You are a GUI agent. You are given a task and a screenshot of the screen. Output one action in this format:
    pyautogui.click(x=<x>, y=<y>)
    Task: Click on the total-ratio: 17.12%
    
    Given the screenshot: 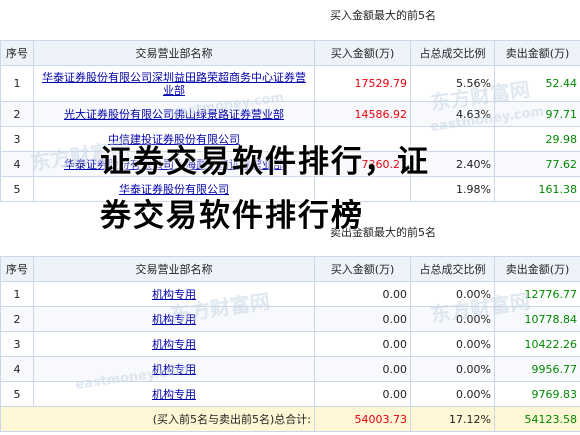 What is the action you would take?
    pyautogui.click(x=452, y=419)
    